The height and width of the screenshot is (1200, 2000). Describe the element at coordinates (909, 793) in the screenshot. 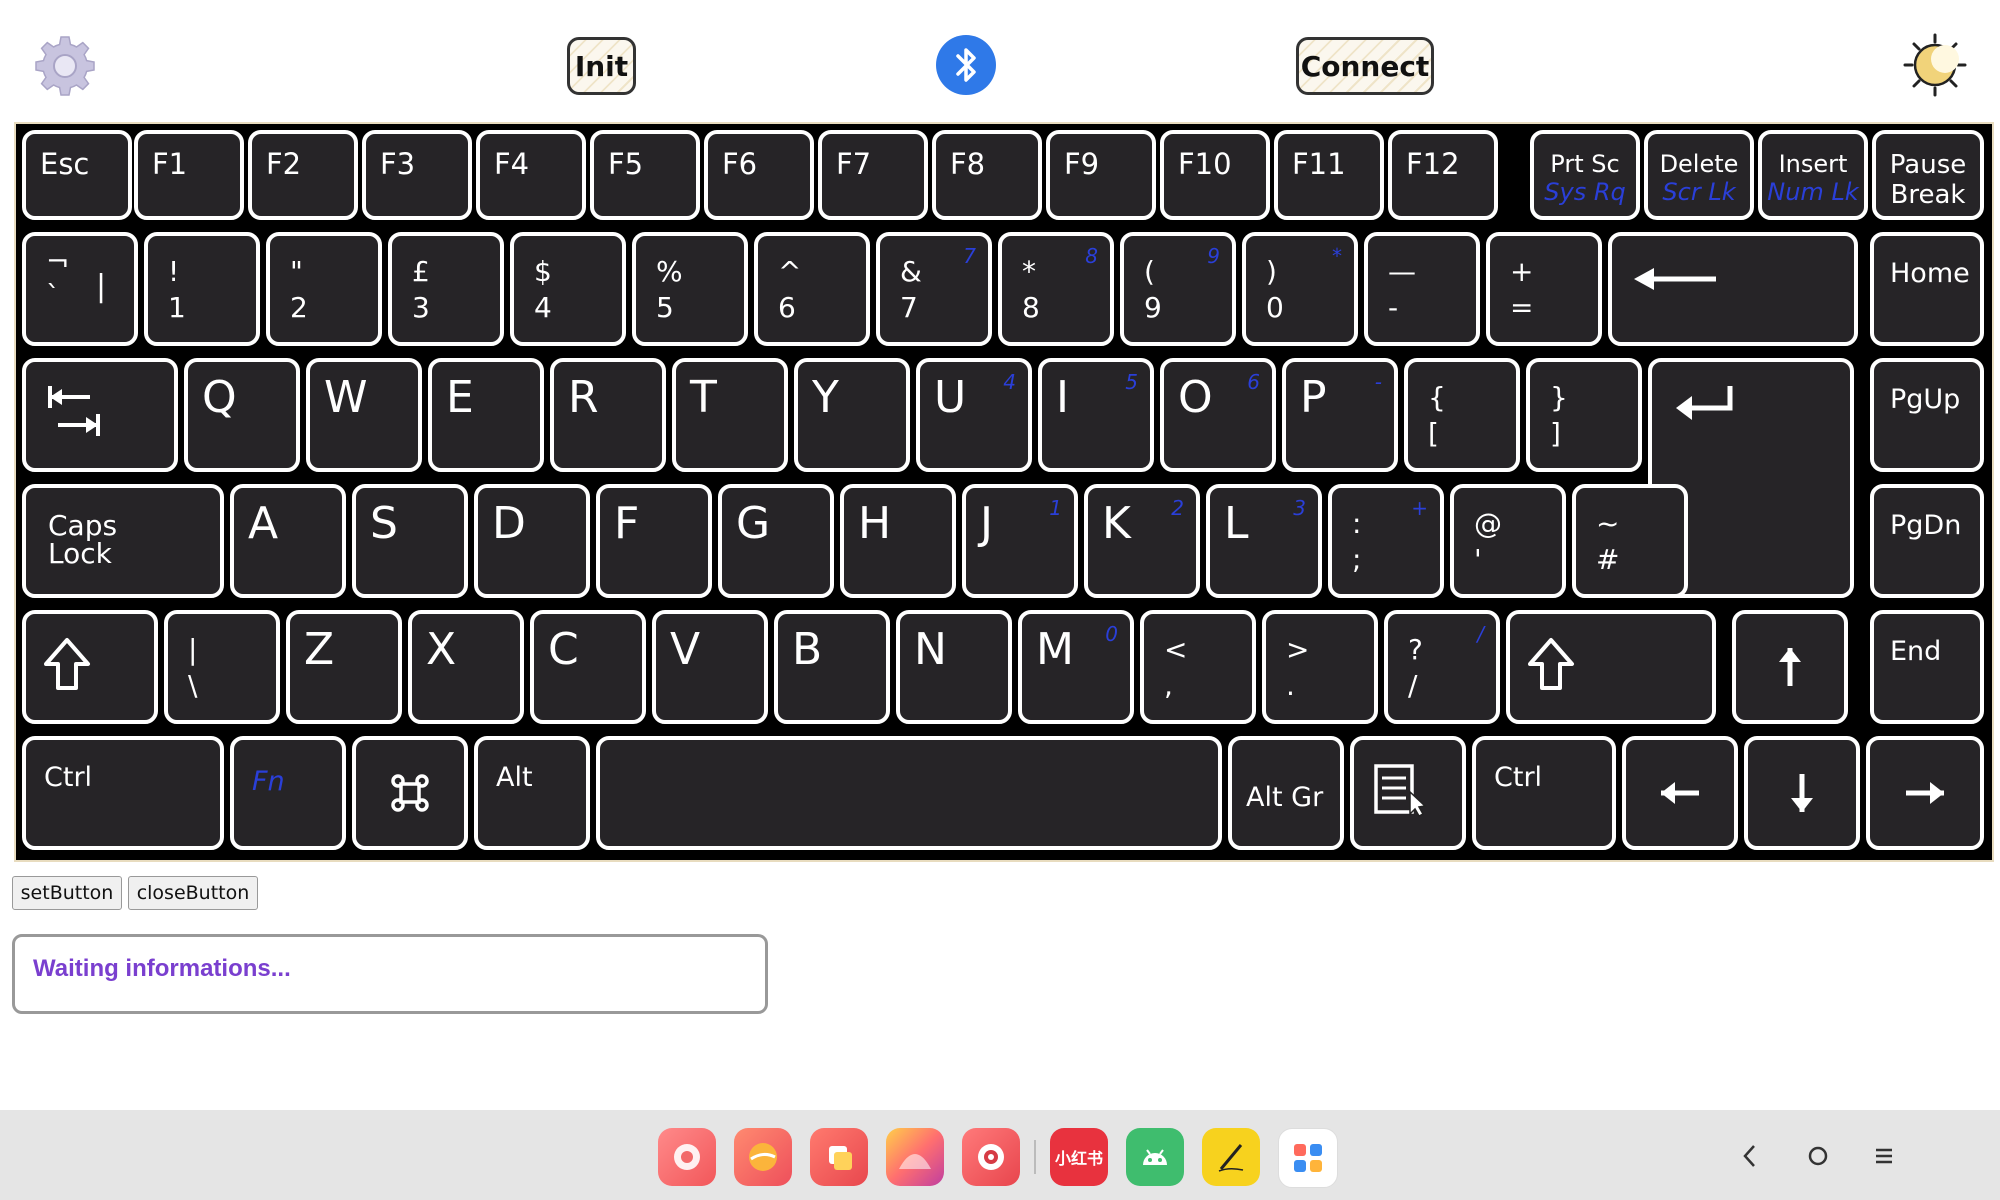

I see `key-space` at that location.